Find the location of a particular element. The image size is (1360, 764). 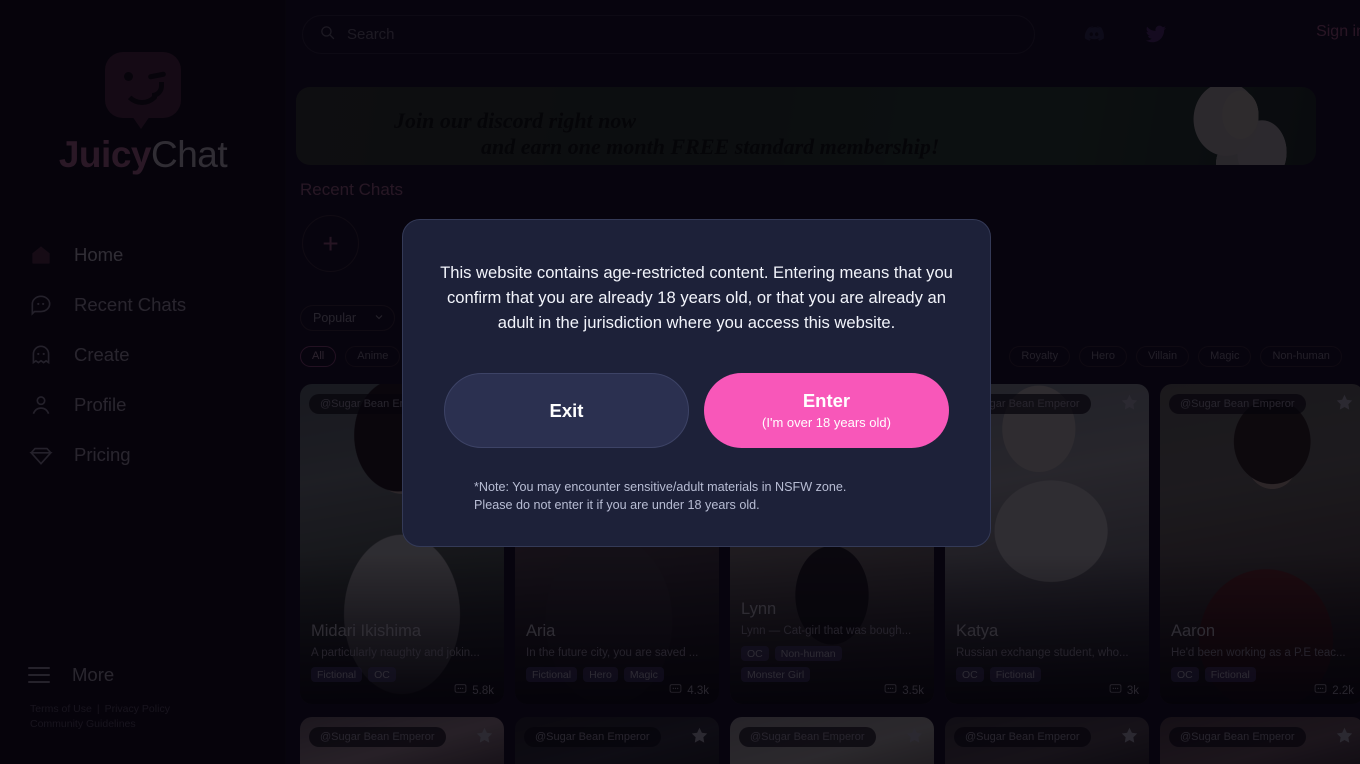

modal-button-row: Exit Enter (I'm over 18 years old) is located at coordinates (696, 410).